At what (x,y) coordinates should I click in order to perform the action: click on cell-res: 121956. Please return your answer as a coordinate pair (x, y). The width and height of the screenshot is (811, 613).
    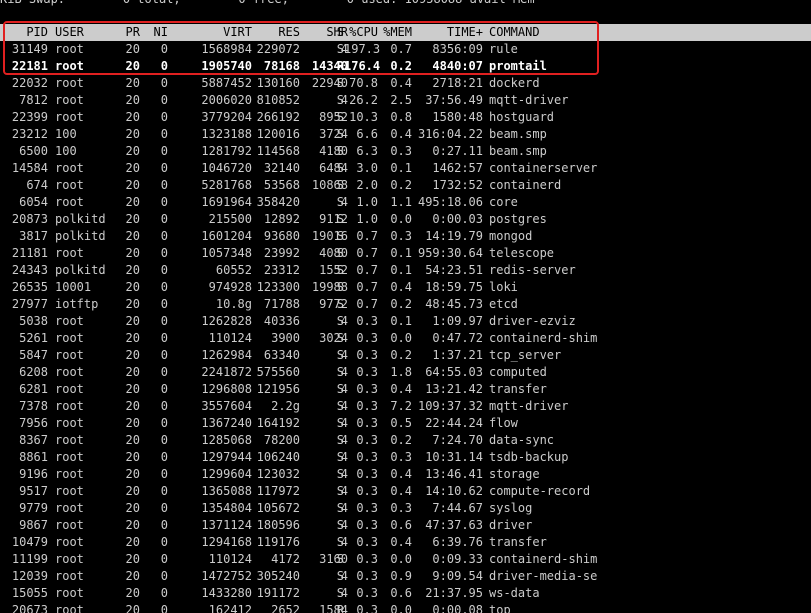
    Looking at the image, I should click on (278, 389).